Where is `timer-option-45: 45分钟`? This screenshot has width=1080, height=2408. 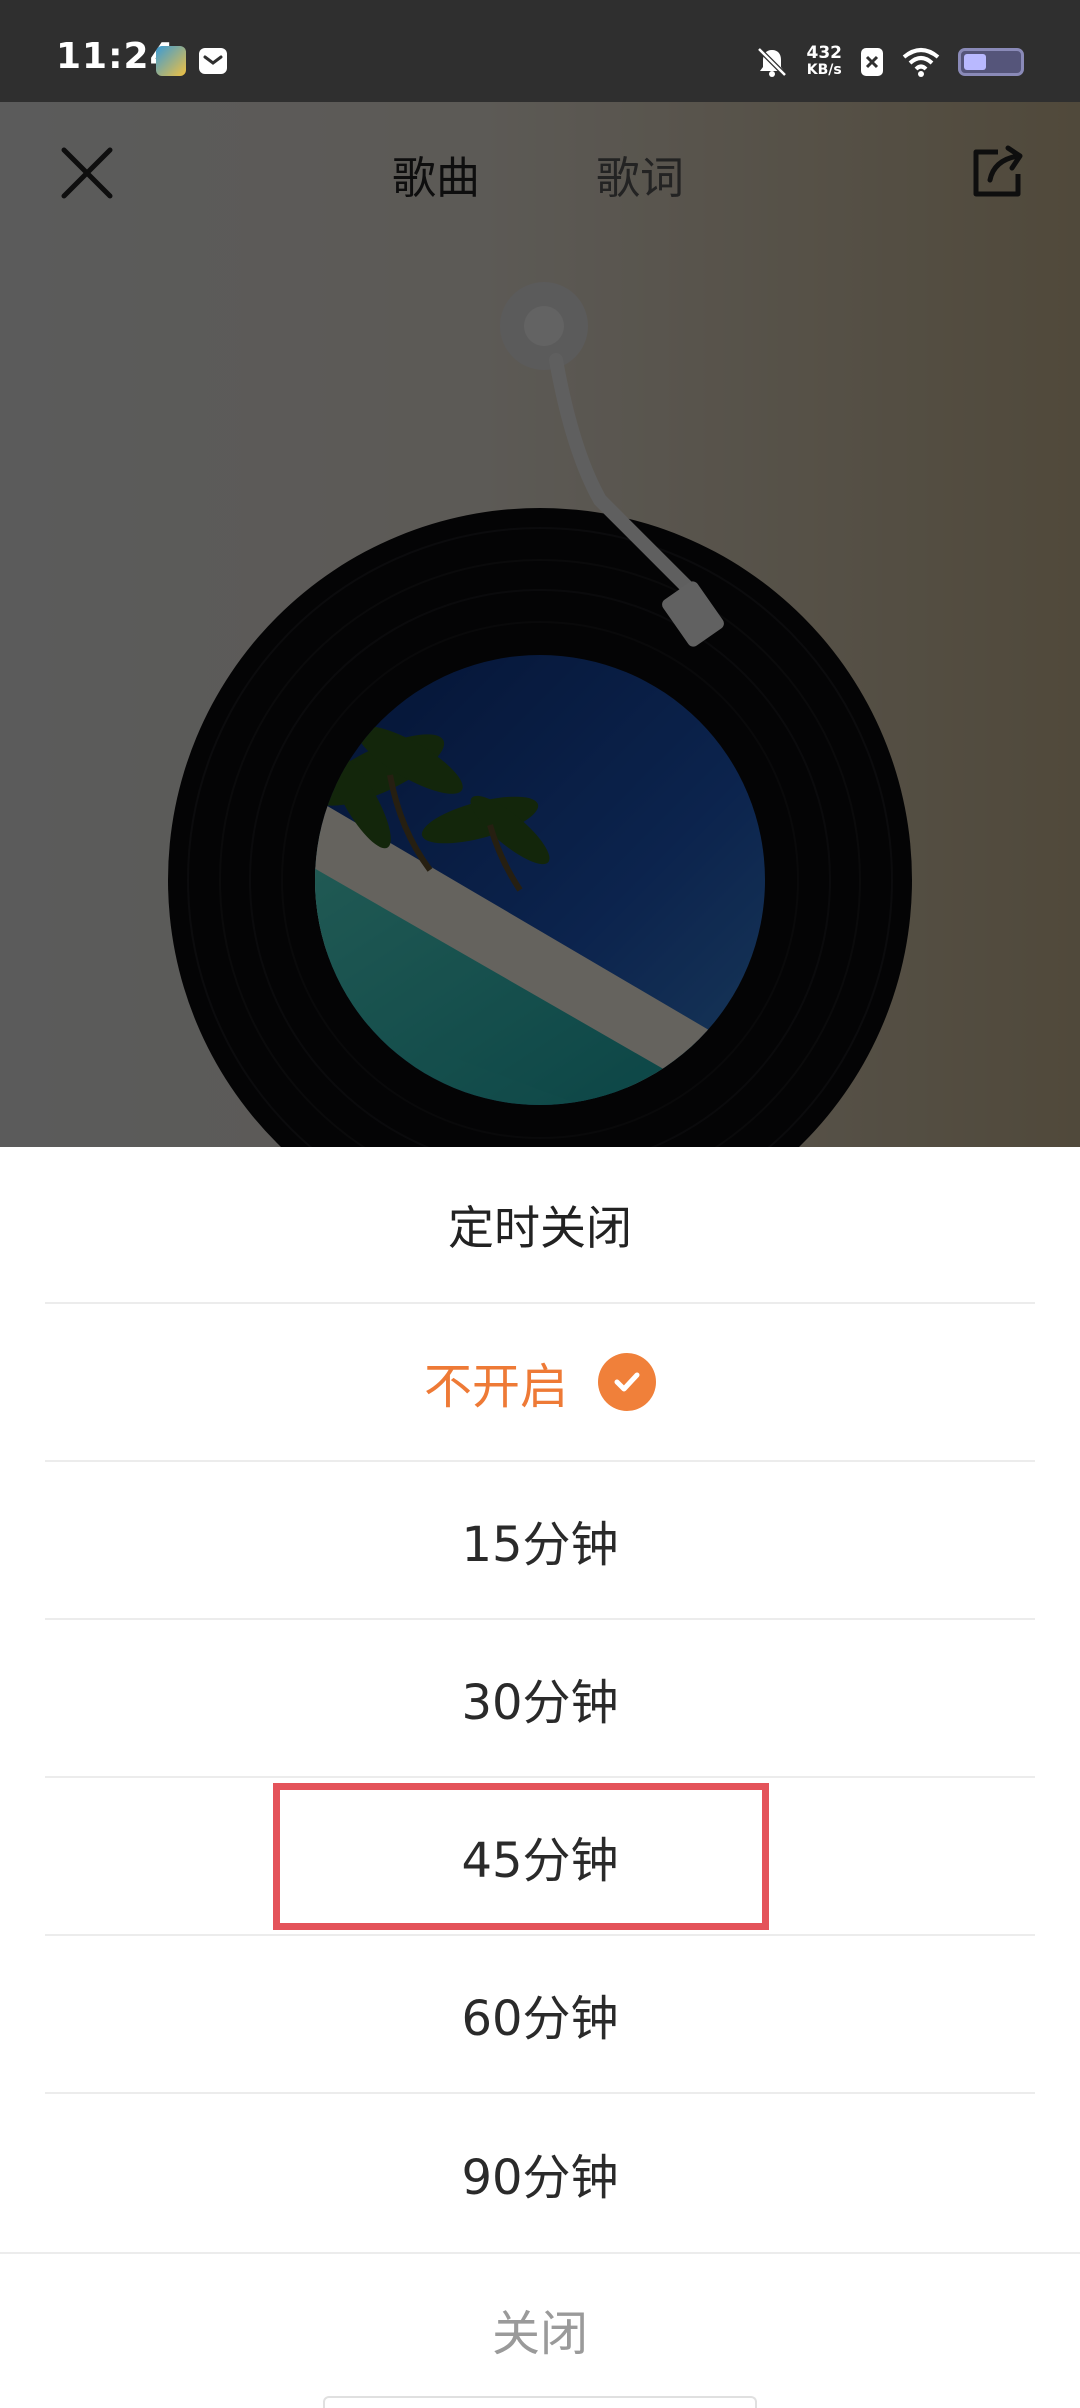 timer-option-45: 45分钟 is located at coordinates (540, 1857).